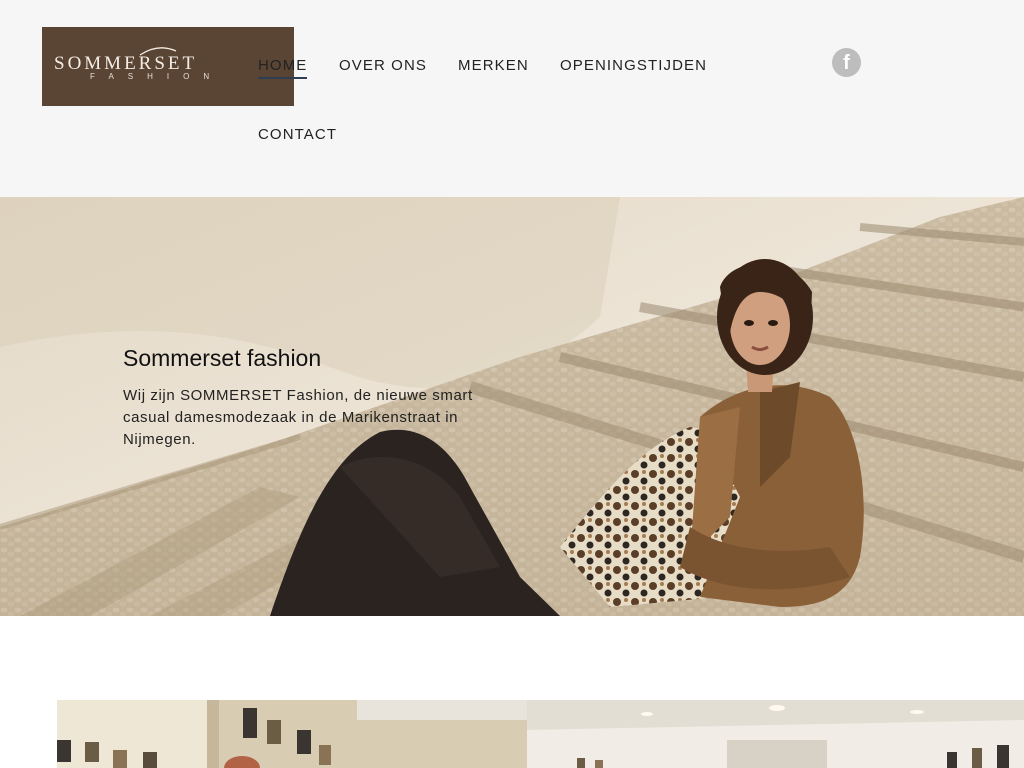 This screenshot has height=768, width=1024. What do you see at coordinates (282, 78) in the screenshot?
I see `nav-active-underline` at bounding box center [282, 78].